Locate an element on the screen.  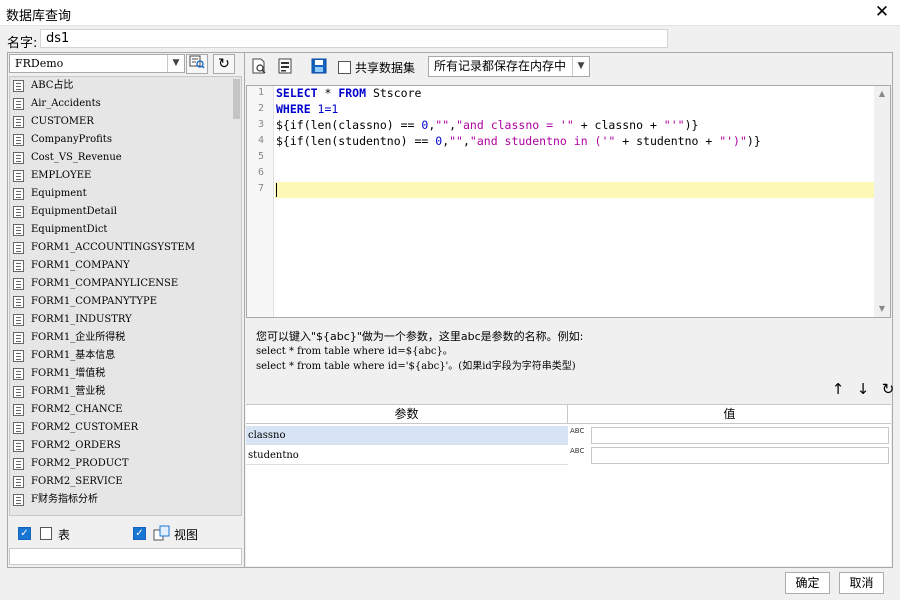
table-list-item: FORM1_COMPANYTYPE is located at coordinates (125, 302).